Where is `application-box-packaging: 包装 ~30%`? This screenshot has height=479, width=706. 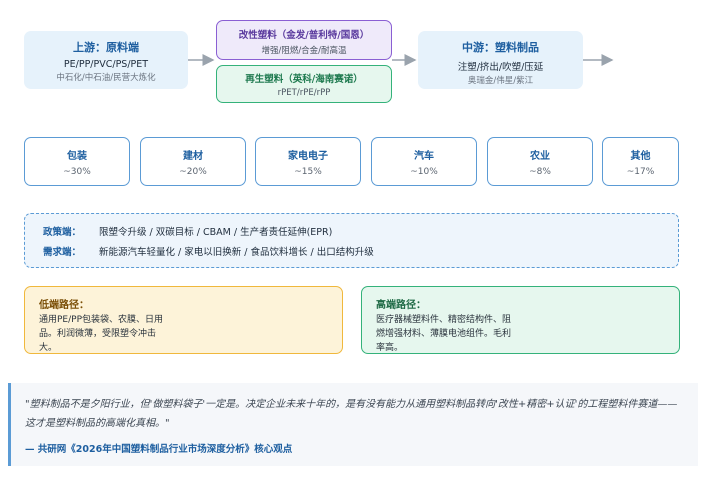 application-box-packaging: 包装 ~30% is located at coordinates (77, 161).